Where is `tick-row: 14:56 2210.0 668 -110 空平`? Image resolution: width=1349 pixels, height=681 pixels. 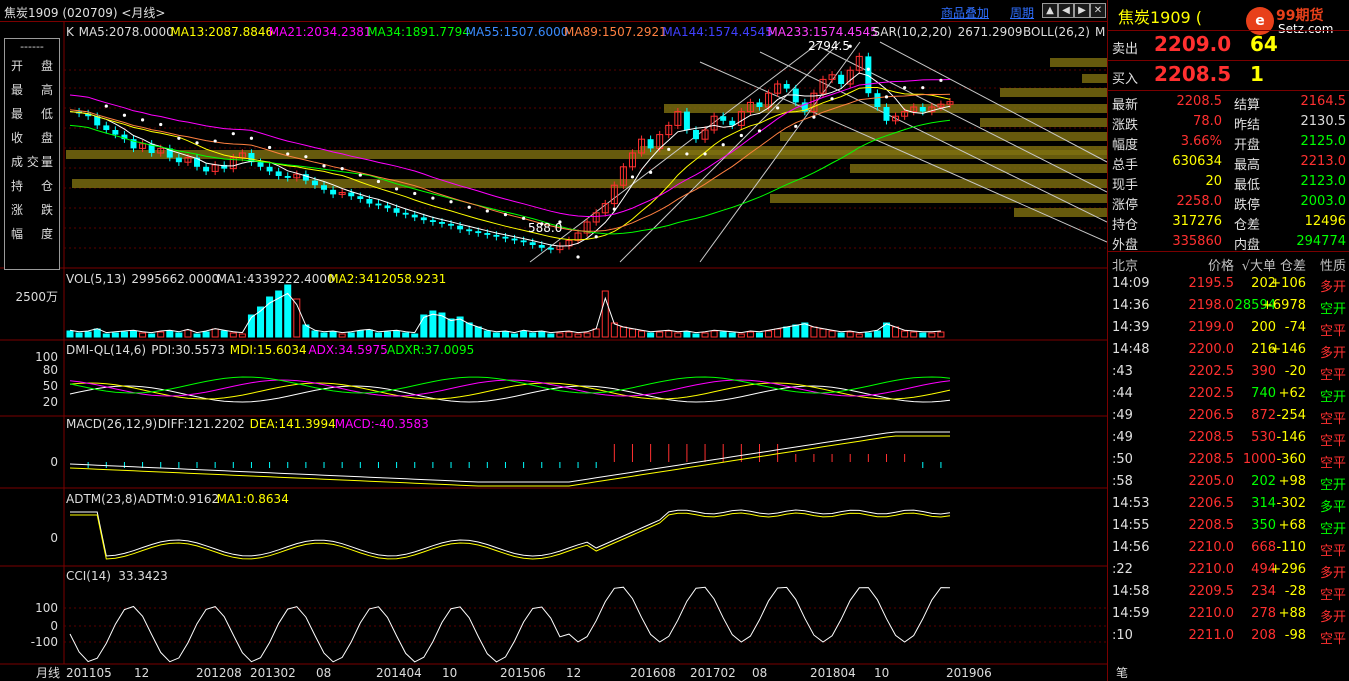
tick-row: 14:56 2210.0 668 -110 空平 is located at coordinates (1228, 548).